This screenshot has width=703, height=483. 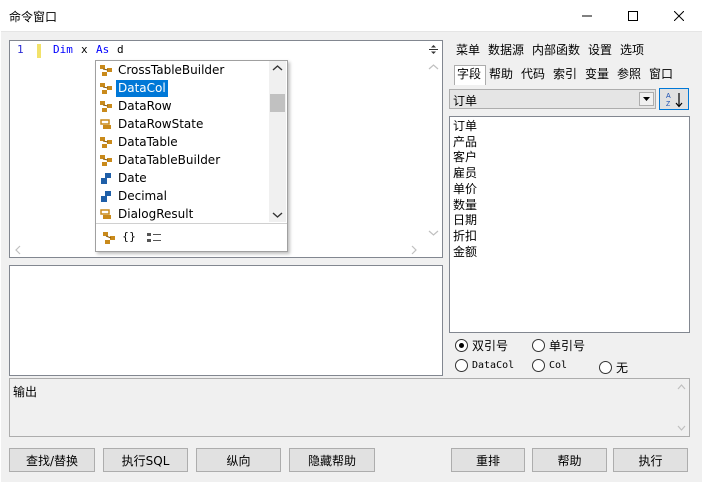 What do you see at coordinates (558, 365) in the screenshot?
I see `radio-label: Col` at bounding box center [558, 365].